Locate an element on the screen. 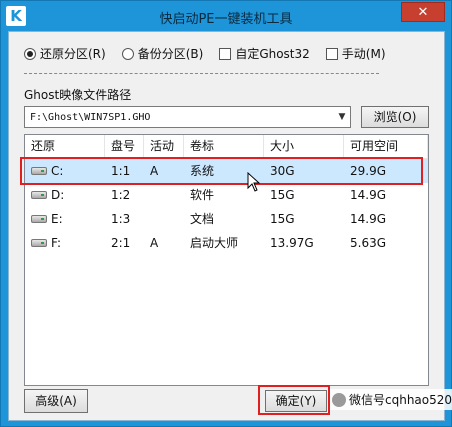  drive-letter: D: is located at coordinates (58, 195).